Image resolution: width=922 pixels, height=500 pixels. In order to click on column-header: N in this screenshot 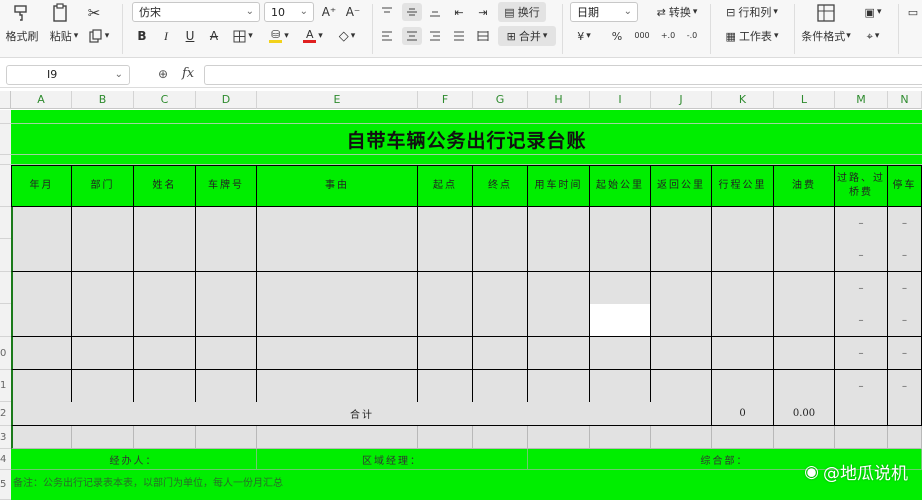, I will do `click(905, 100)`.